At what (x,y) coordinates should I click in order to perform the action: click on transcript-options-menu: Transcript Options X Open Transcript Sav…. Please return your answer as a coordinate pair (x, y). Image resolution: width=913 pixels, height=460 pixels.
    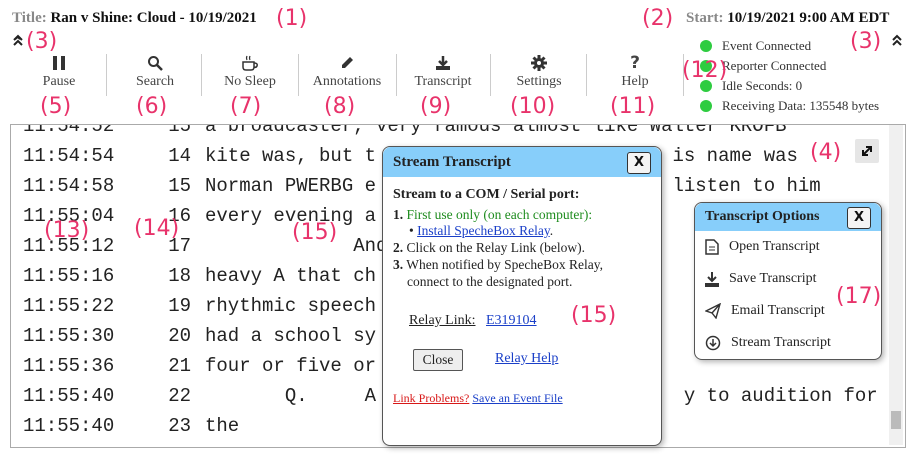
    Looking at the image, I should click on (788, 281).